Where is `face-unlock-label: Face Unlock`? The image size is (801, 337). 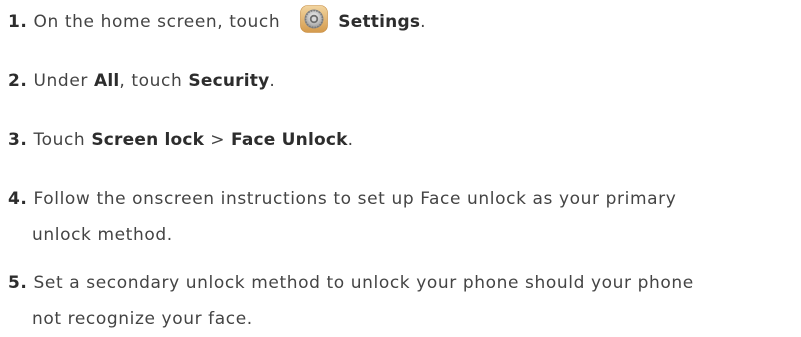 face-unlock-label: Face Unlock is located at coordinates (289, 140).